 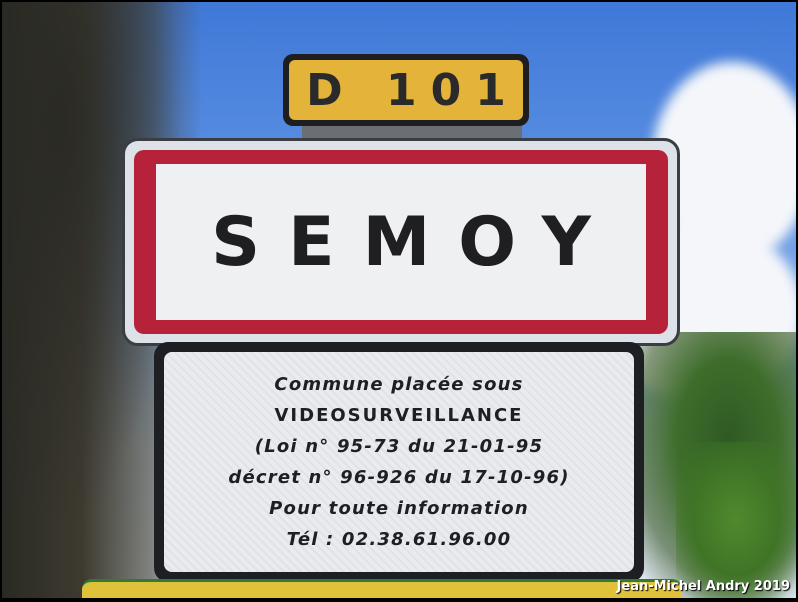 What do you see at coordinates (382, 588) in the screenshot?
I see `lower-sign-edge` at bounding box center [382, 588].